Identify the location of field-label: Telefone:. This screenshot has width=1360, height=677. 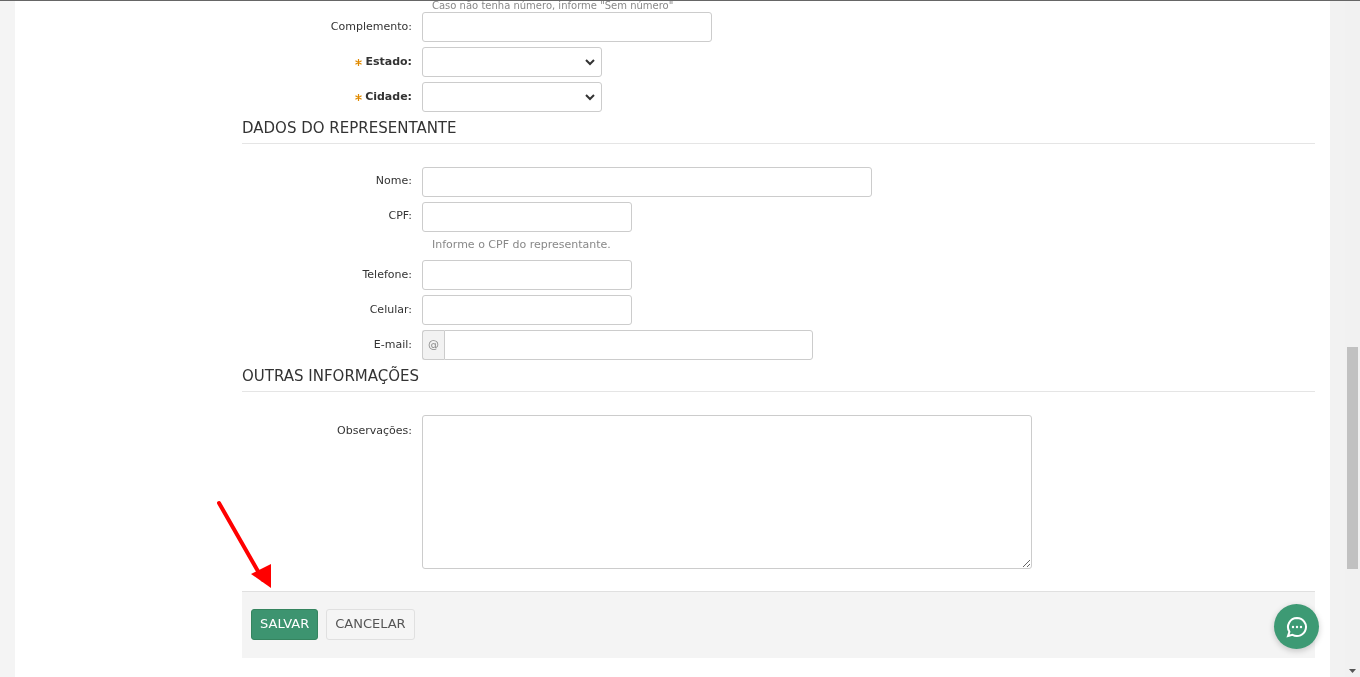
(387, 275).